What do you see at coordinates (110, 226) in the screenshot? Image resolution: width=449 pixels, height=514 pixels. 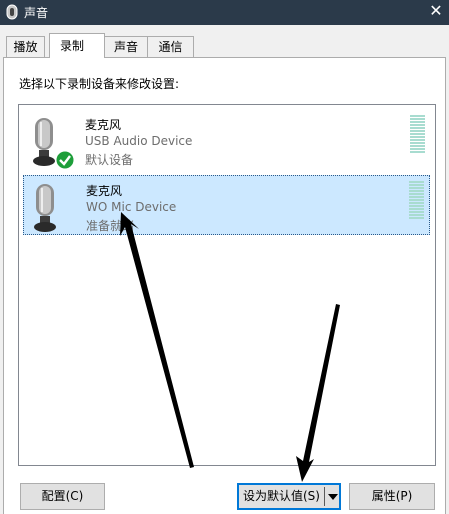 I see `device-status: 准备就绪` at bounding box center [110, 226].